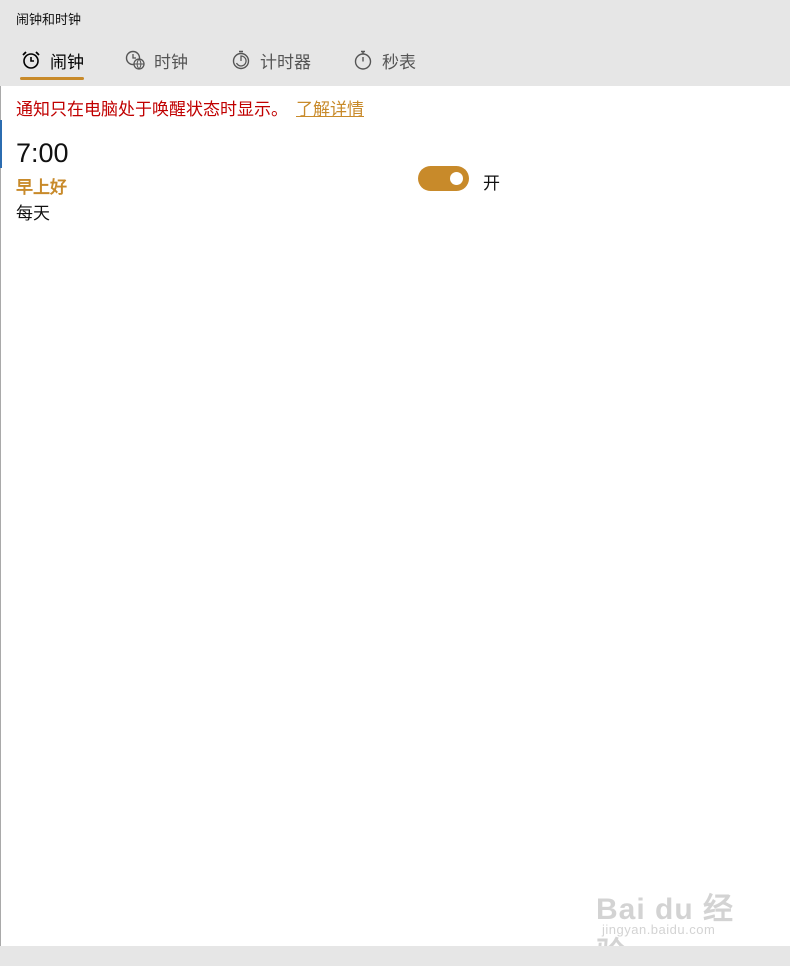  Describe the element at coordinates (31, 60) in the screenshot. I see `alarm-clock-icon` at that location.